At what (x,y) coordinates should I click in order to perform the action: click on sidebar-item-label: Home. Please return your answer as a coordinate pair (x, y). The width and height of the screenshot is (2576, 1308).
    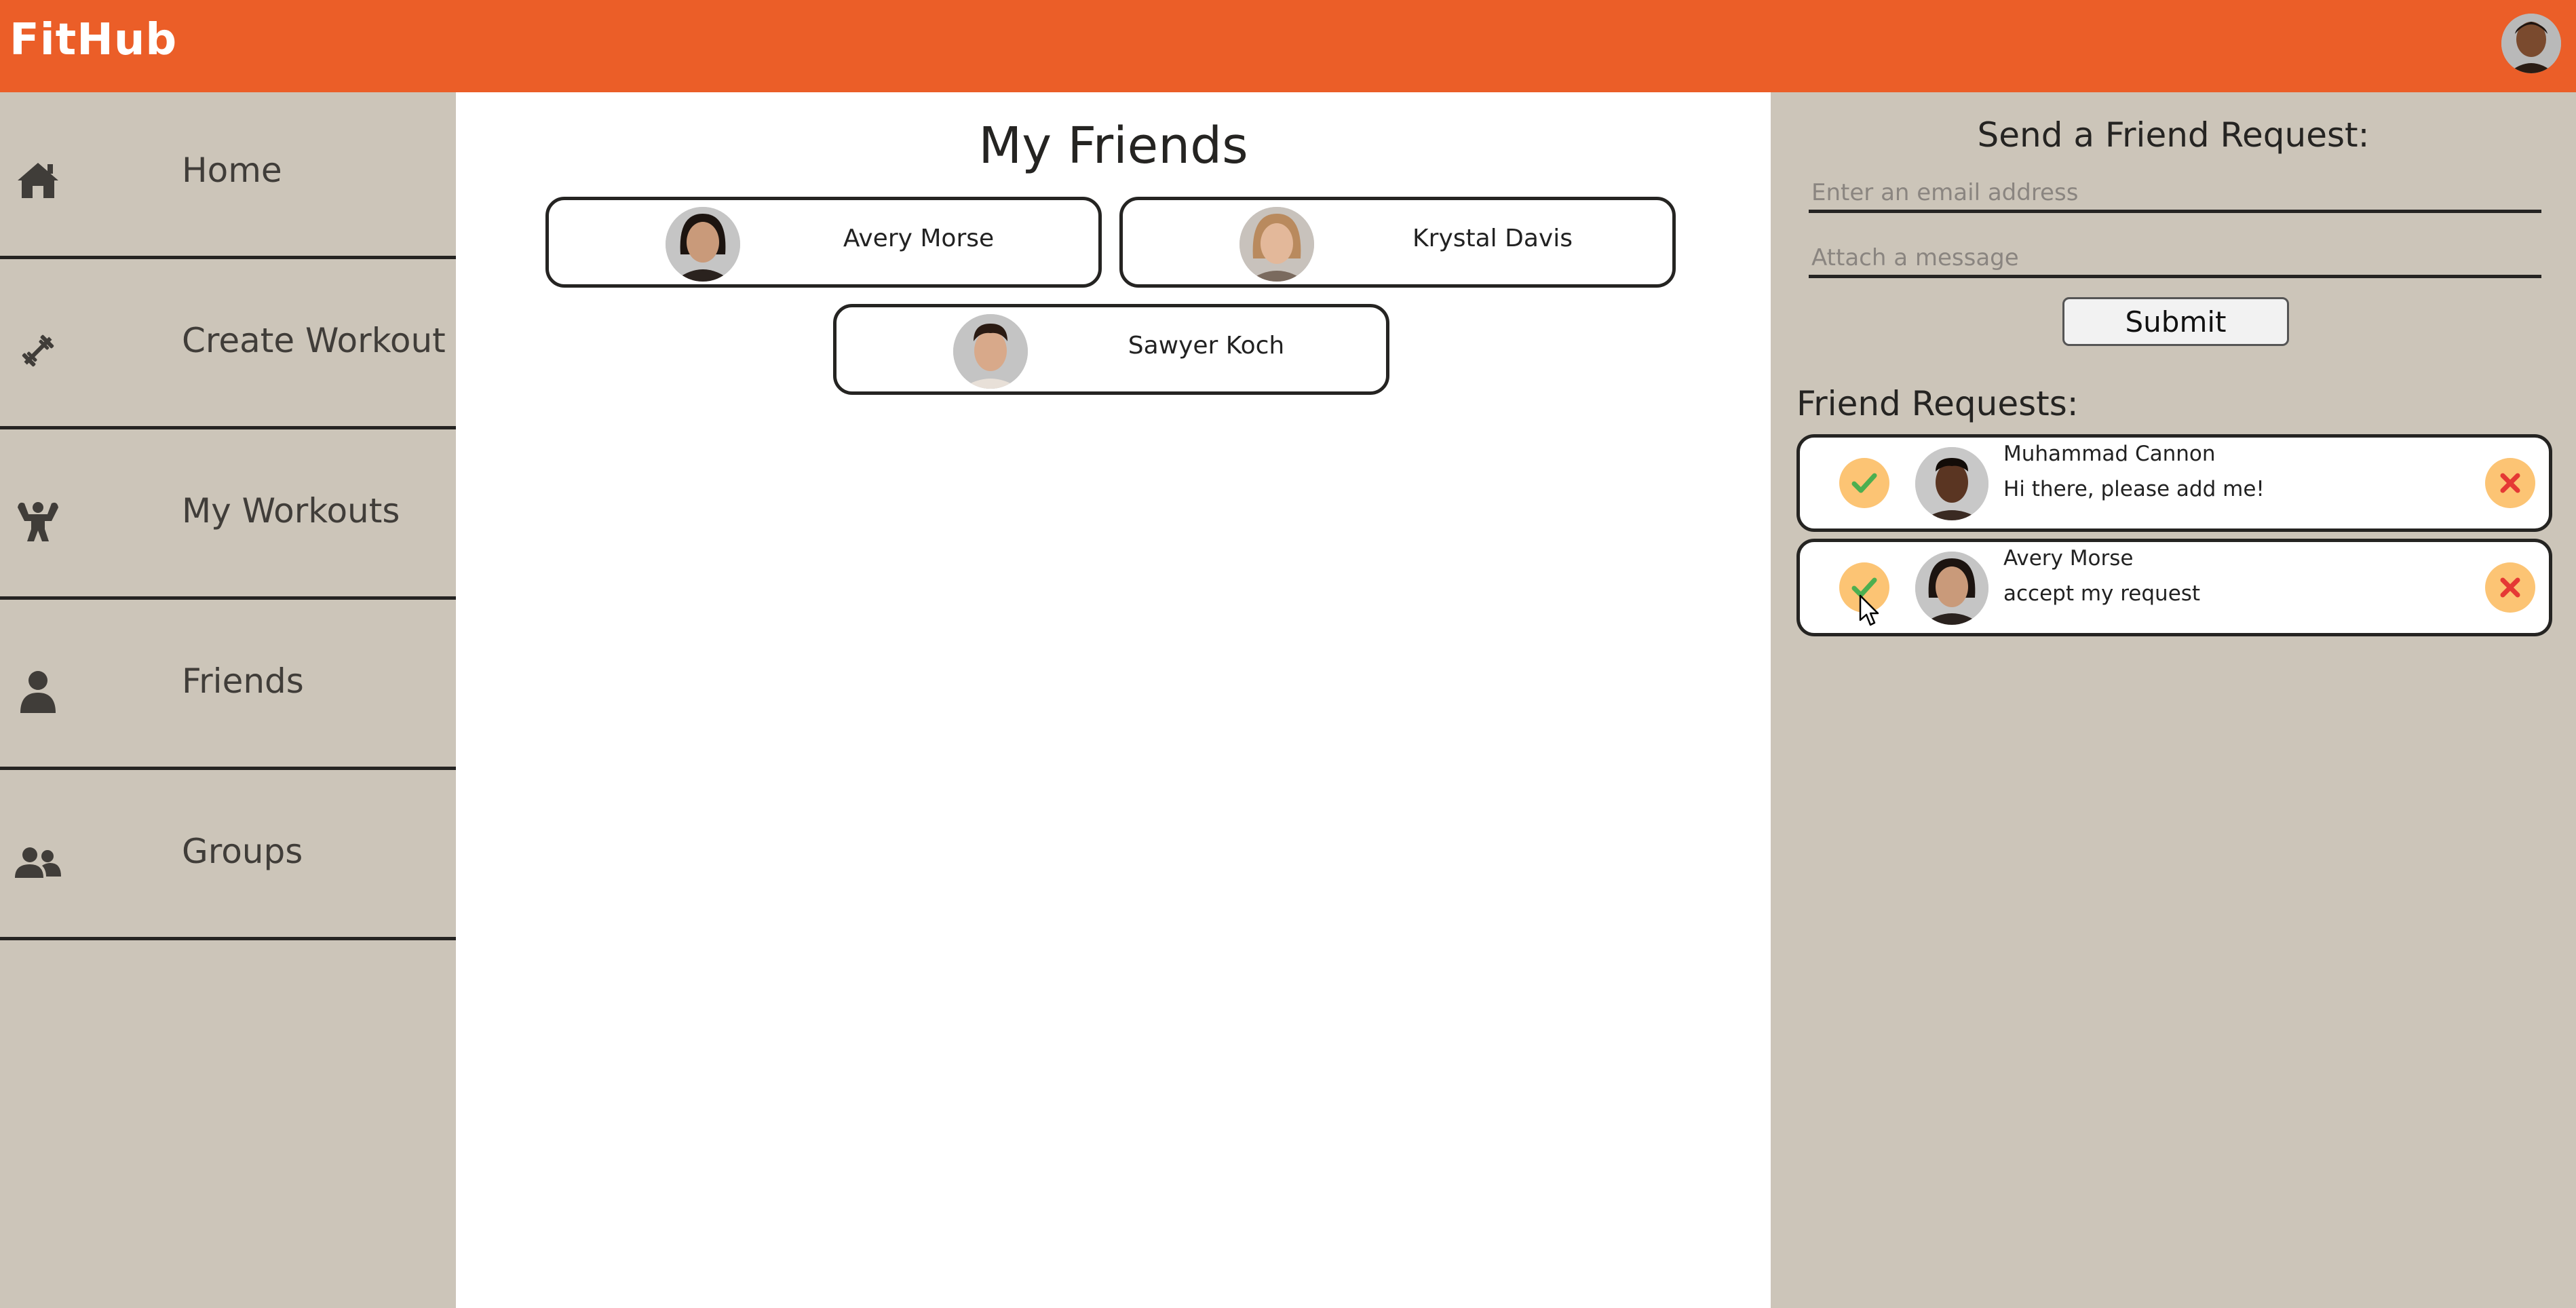
    Looking at the image, I should click on (232, 170).